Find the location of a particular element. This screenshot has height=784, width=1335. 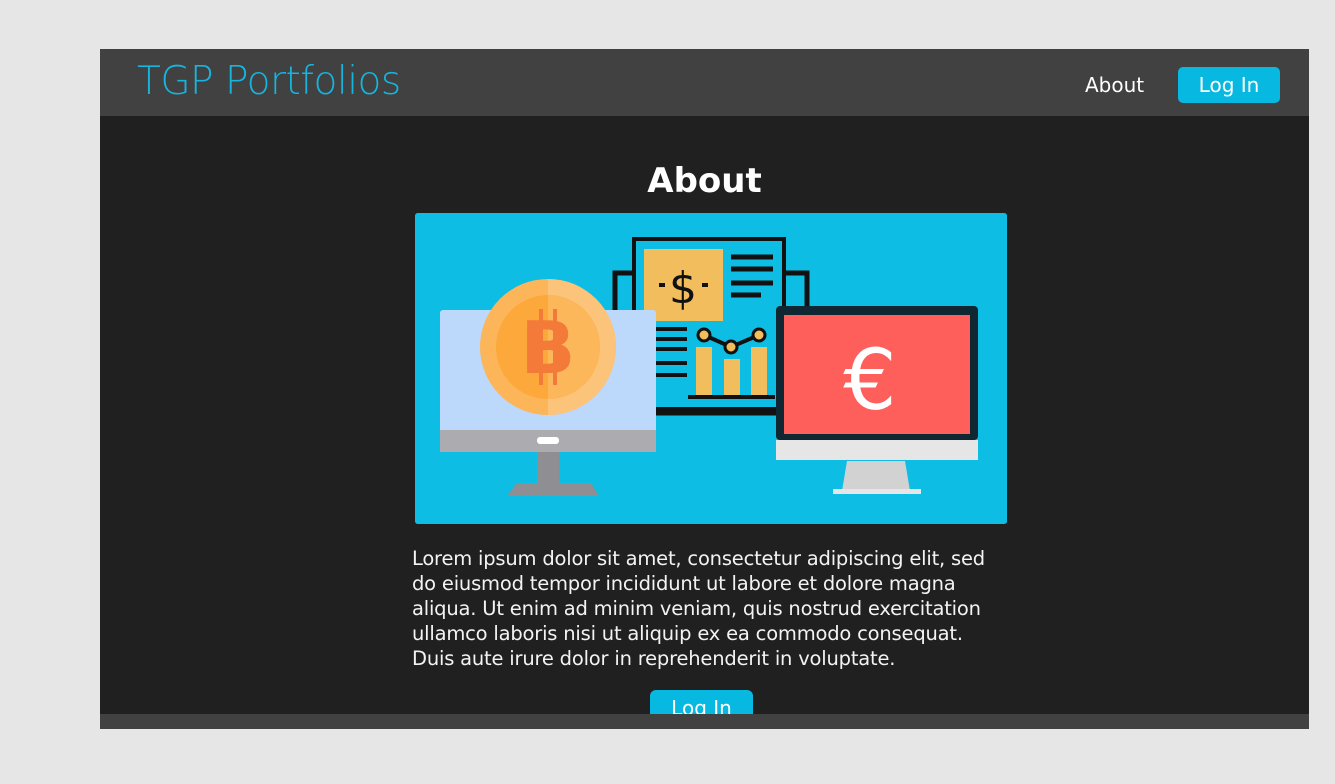

page-title: About is located at coordinates (704, 181).